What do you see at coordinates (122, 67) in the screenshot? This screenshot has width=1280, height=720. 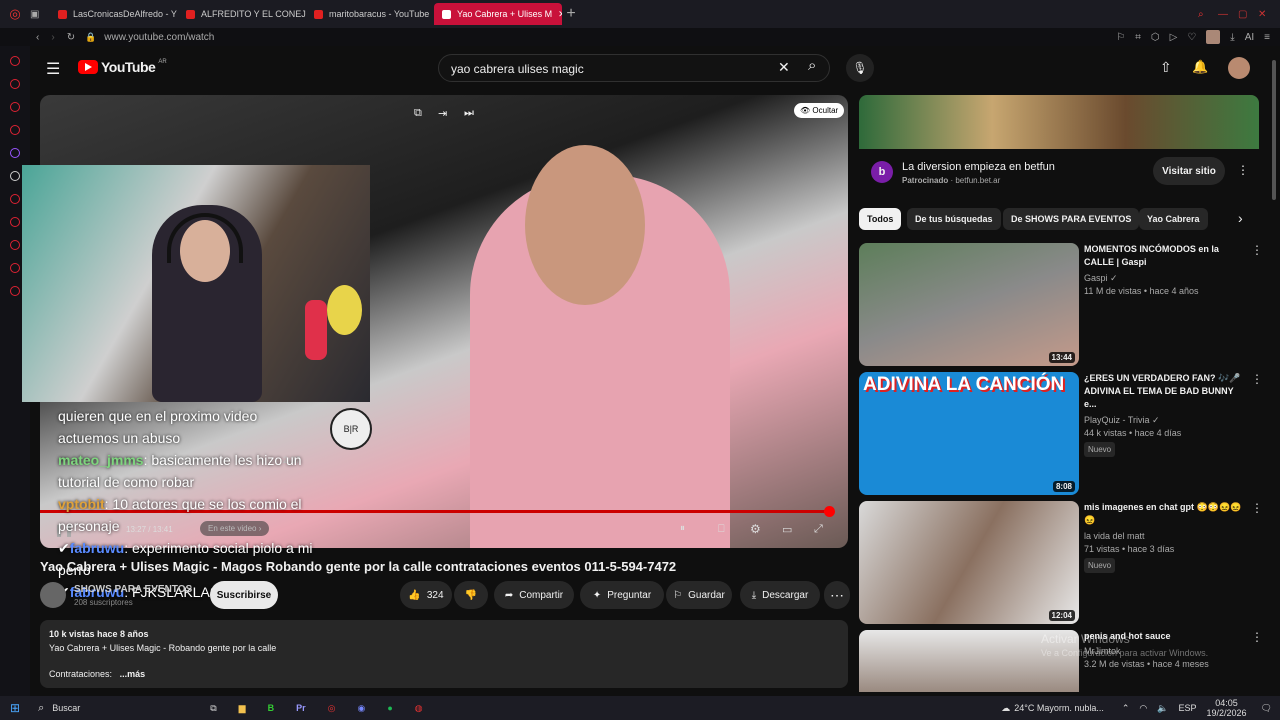 I see `youtube-logo: YouTube AR` at bounding box center [122, 67].